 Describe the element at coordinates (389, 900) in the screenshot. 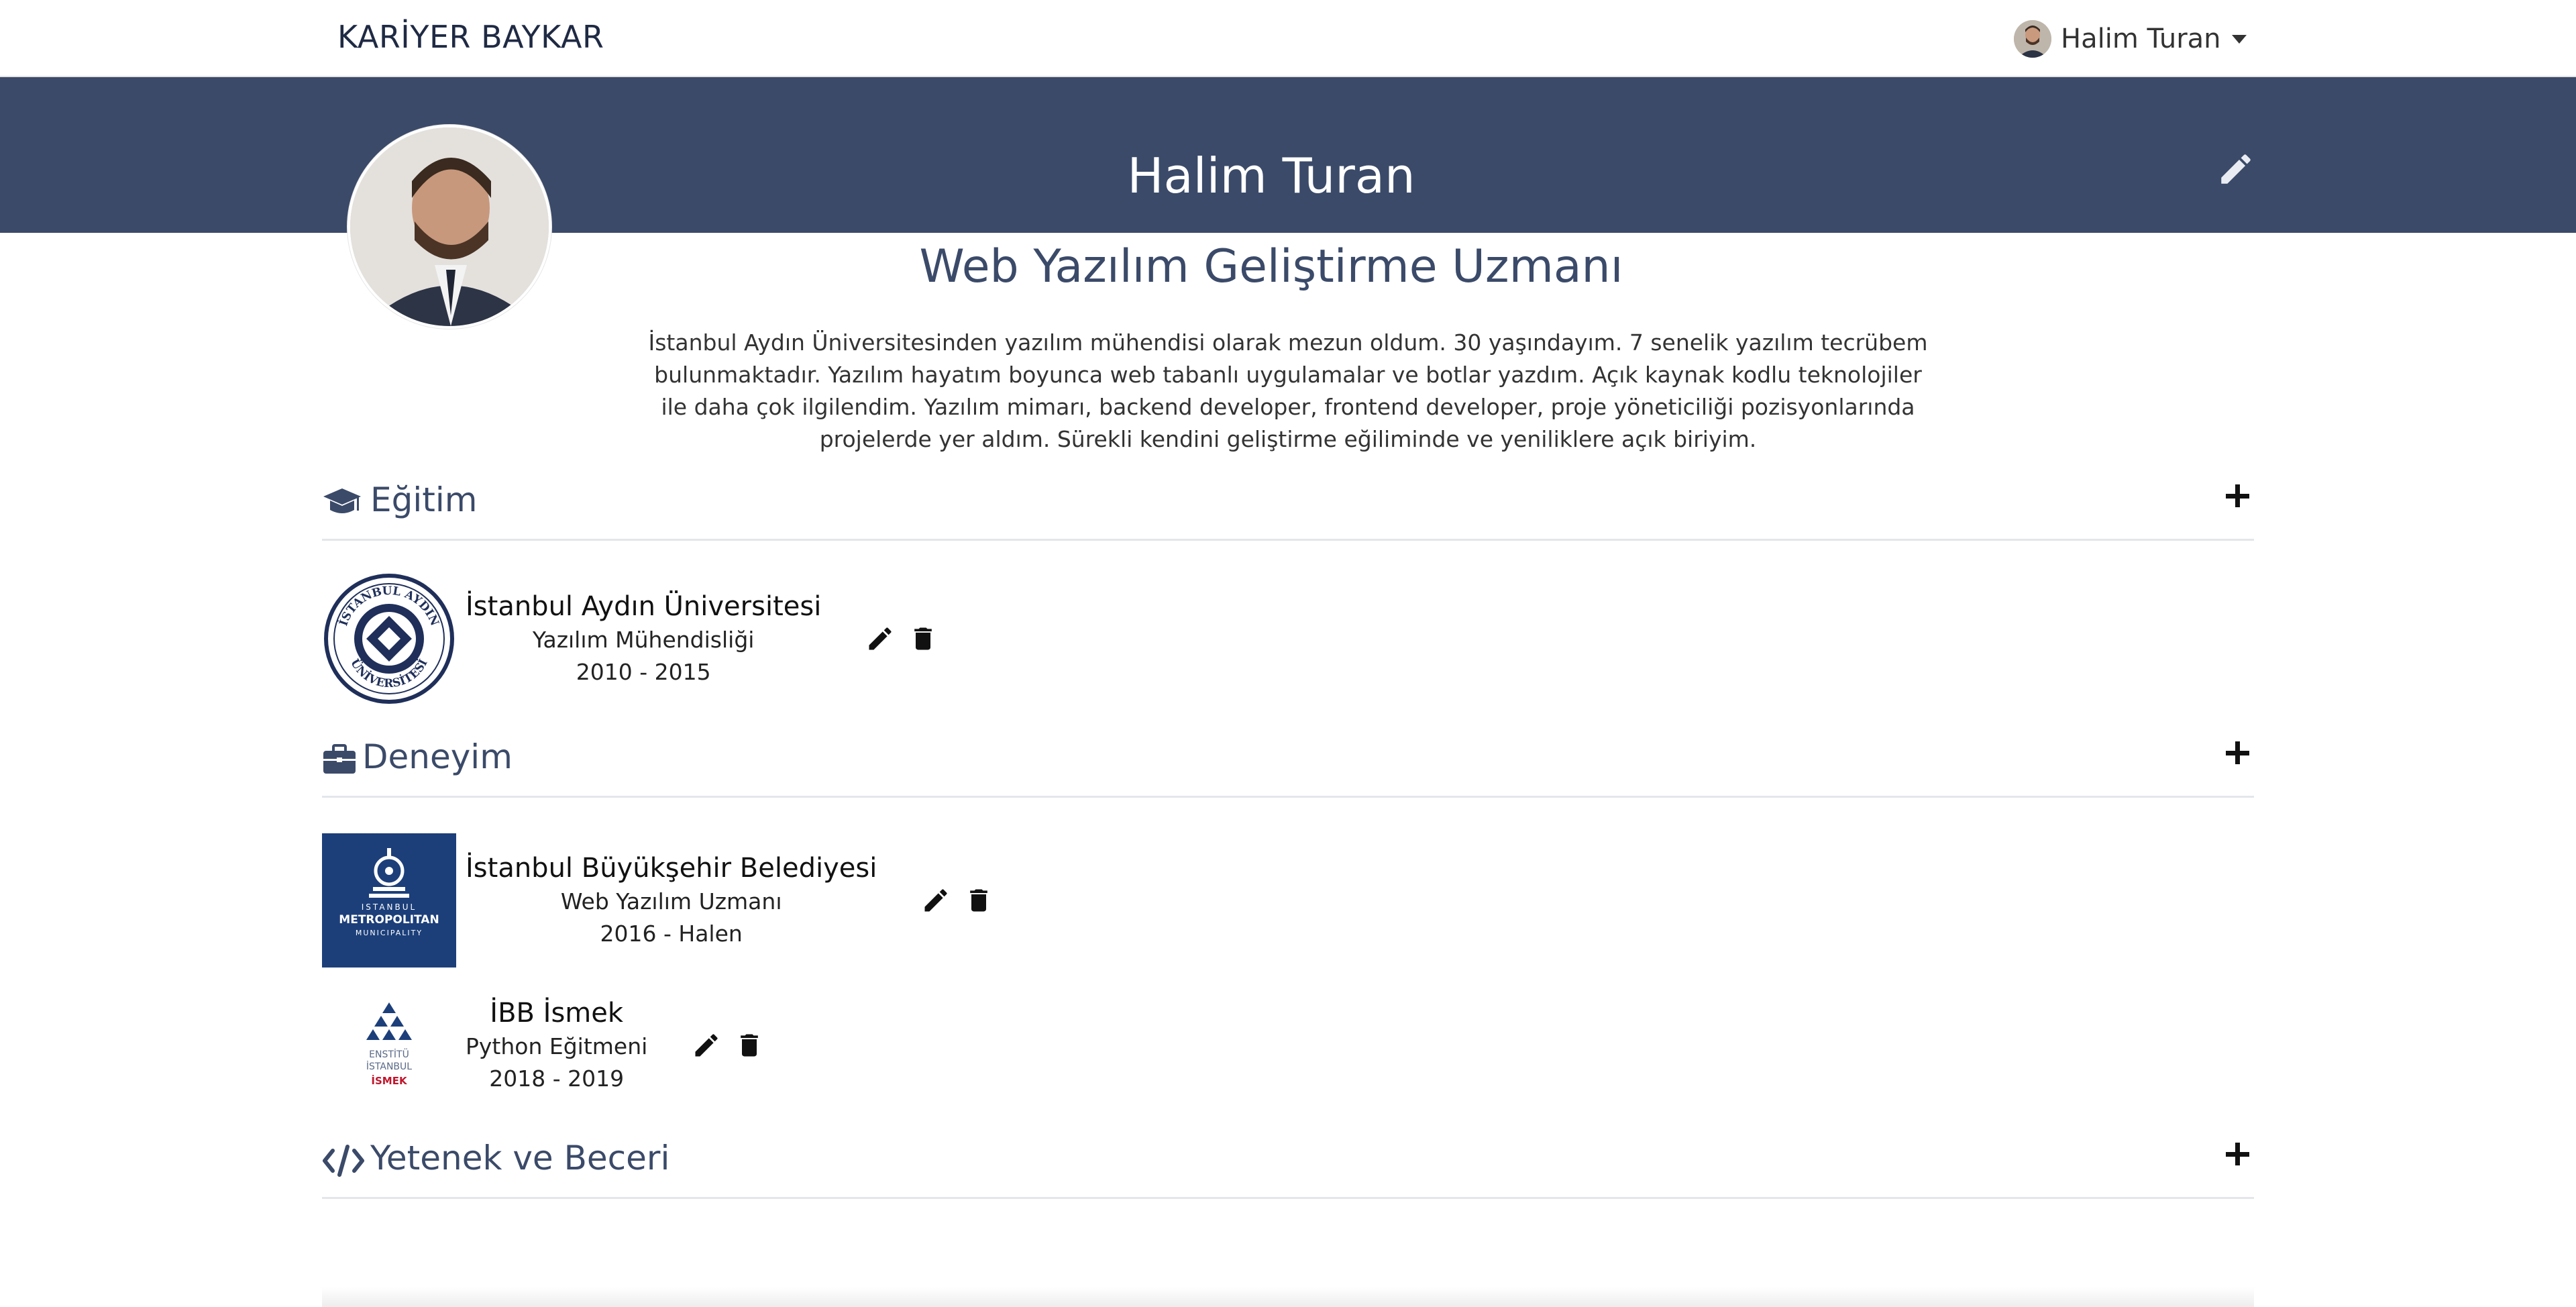

I see `ibb-logo: ISTANBUL METROPOLITAN MUNICIPALITY` at that location.